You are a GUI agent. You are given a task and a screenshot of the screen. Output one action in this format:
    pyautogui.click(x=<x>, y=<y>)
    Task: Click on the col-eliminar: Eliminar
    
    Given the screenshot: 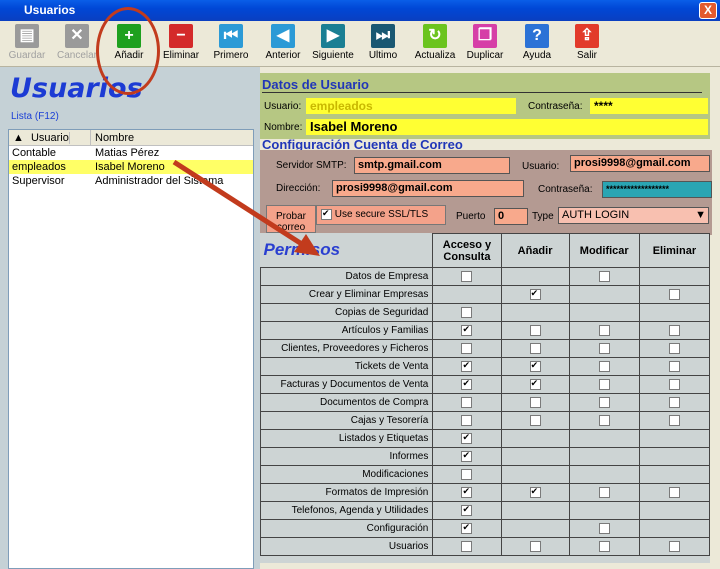 What is the action you would take?
    pyautogui.click(x=674, y=250)
    